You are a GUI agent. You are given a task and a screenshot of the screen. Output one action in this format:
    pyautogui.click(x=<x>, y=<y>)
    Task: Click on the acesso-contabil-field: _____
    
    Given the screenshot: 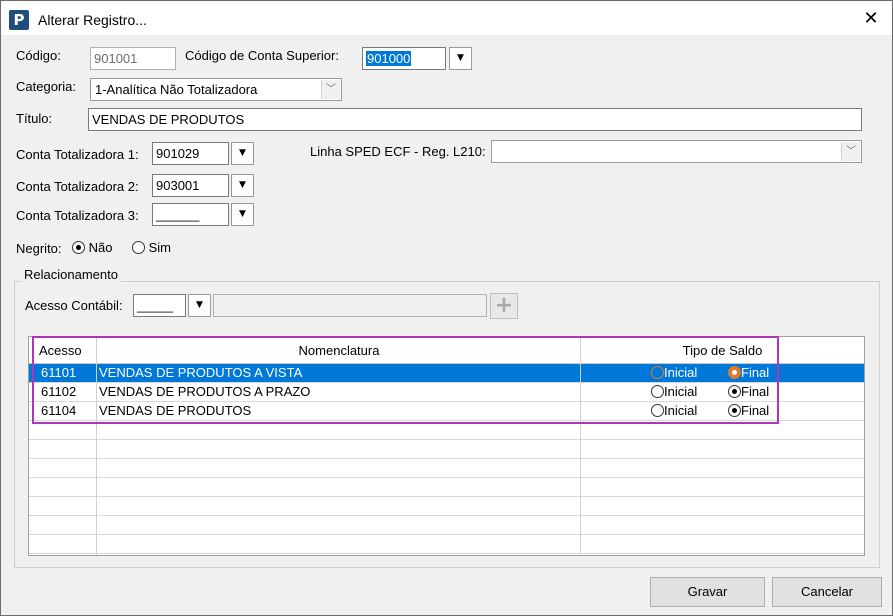 What is the action you would take?
    pyautogui.click(x=159, y=305)
    